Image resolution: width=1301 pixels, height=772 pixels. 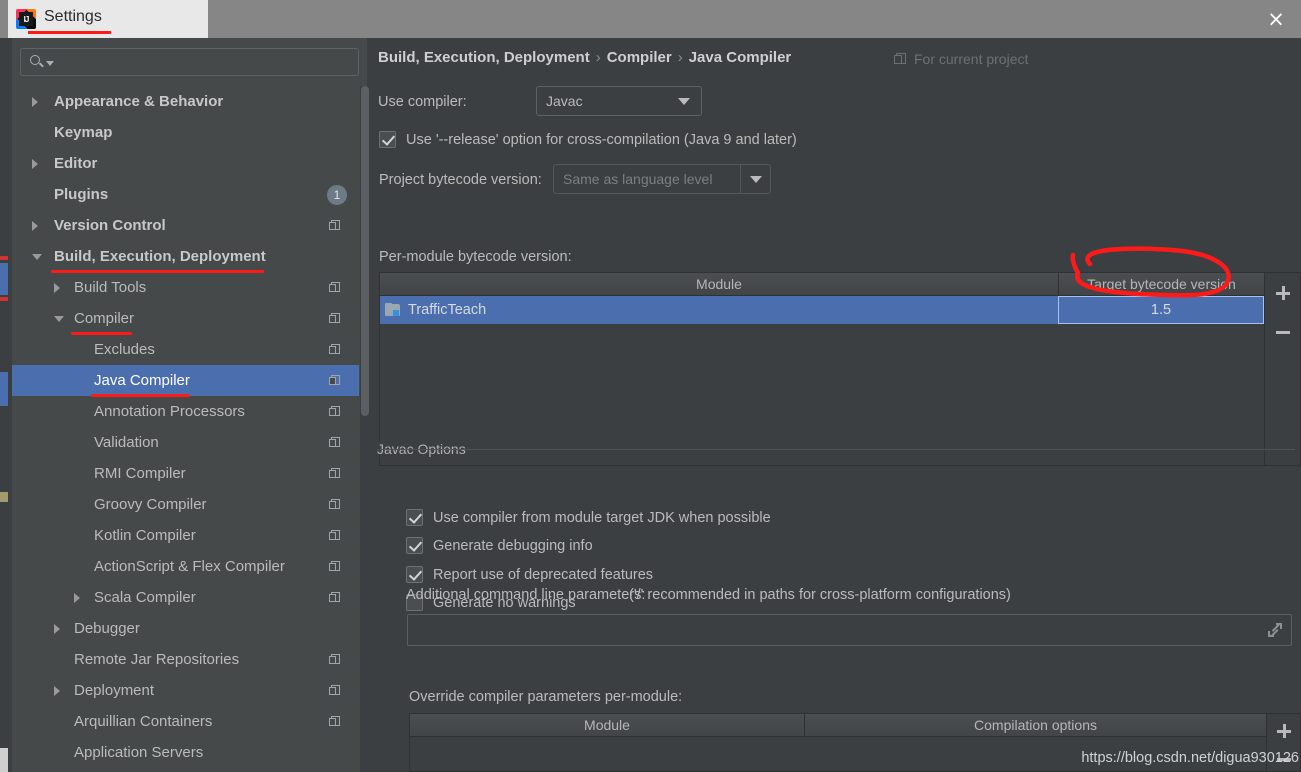 I want to click on sidebar-item-debugger: Debugger, so click(x=185, y=628).